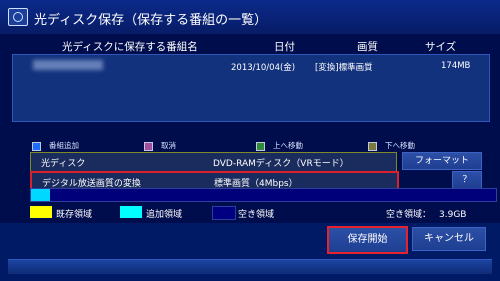 The image size is (500, 281). What do you see at coordinates (367, 47) in the screenshot?
I see `header-quality: 画質` at bounding box center [367, 47].